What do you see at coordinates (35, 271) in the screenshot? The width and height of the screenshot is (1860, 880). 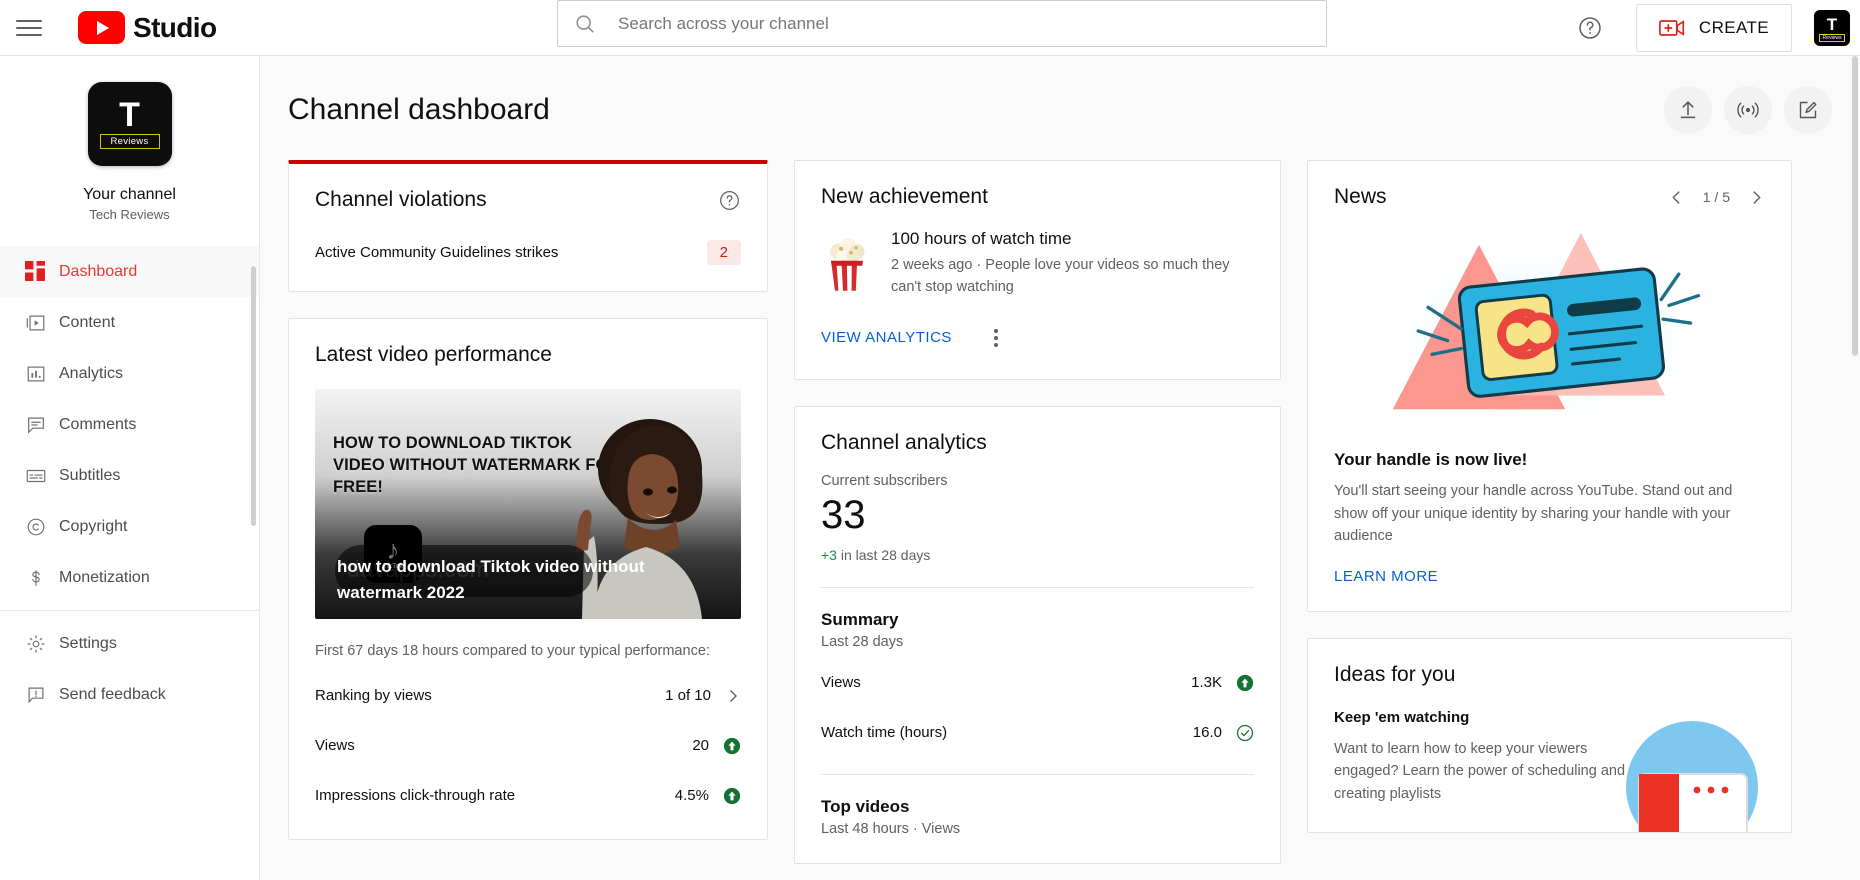 I see `dashboard-icon` at bounding box center [35, 271].